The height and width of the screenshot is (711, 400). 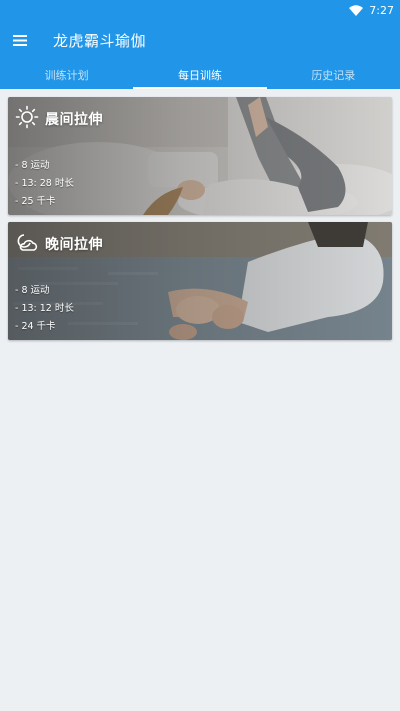 What do you see at coordinates (100, 40) in the screenshot?
I see `page-title: 龙虎霸斗瑜伽` at bounding box center [100, 40].